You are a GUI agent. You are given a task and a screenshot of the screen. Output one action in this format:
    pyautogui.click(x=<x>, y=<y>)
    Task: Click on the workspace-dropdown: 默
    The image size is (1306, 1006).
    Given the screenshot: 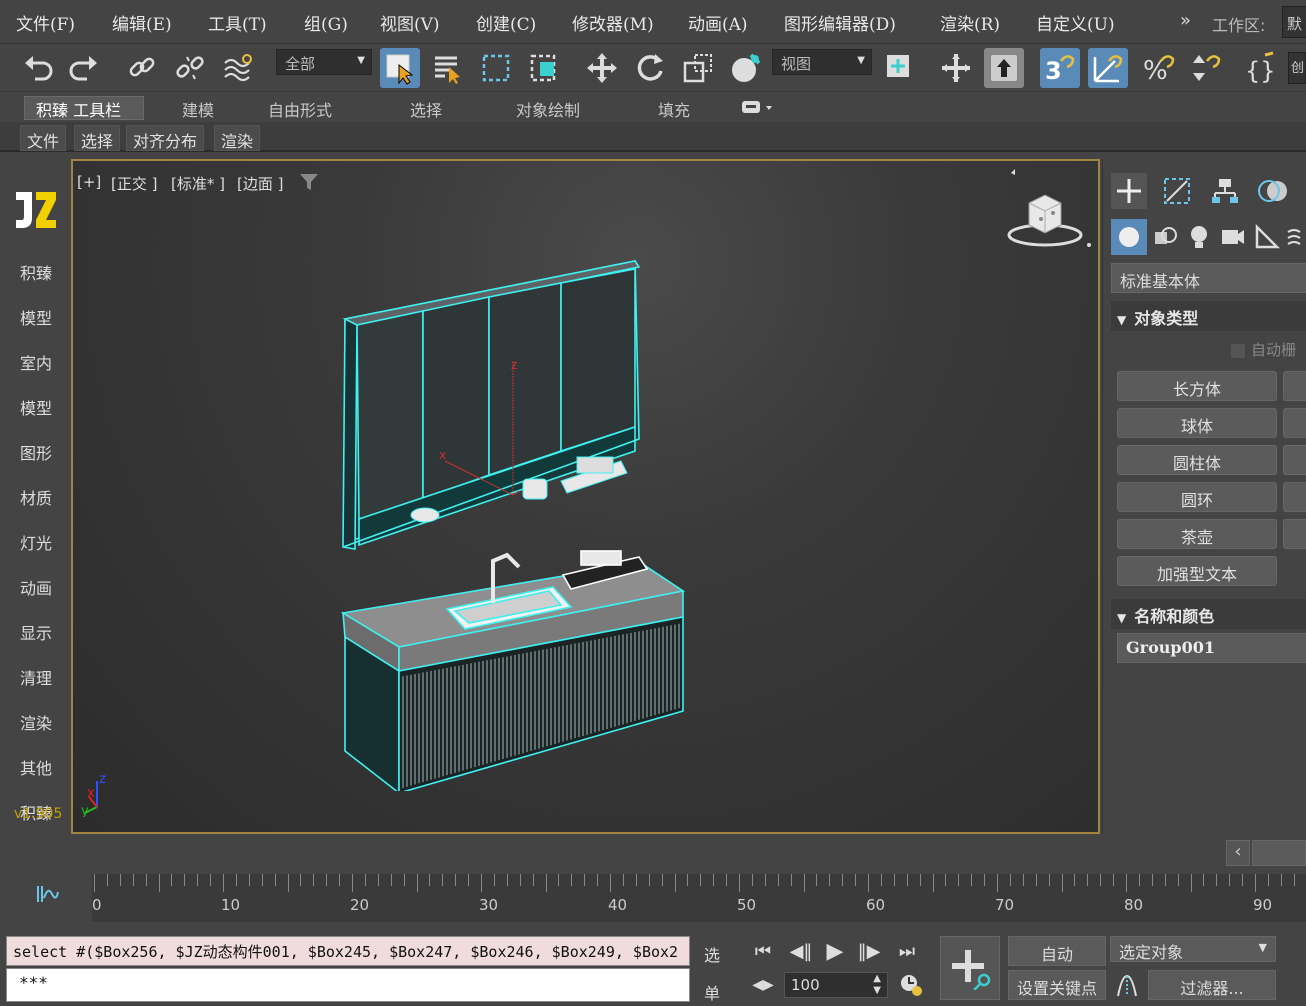 What is the action you would take?
    pyautogui.click(x=1294, y=22)
    